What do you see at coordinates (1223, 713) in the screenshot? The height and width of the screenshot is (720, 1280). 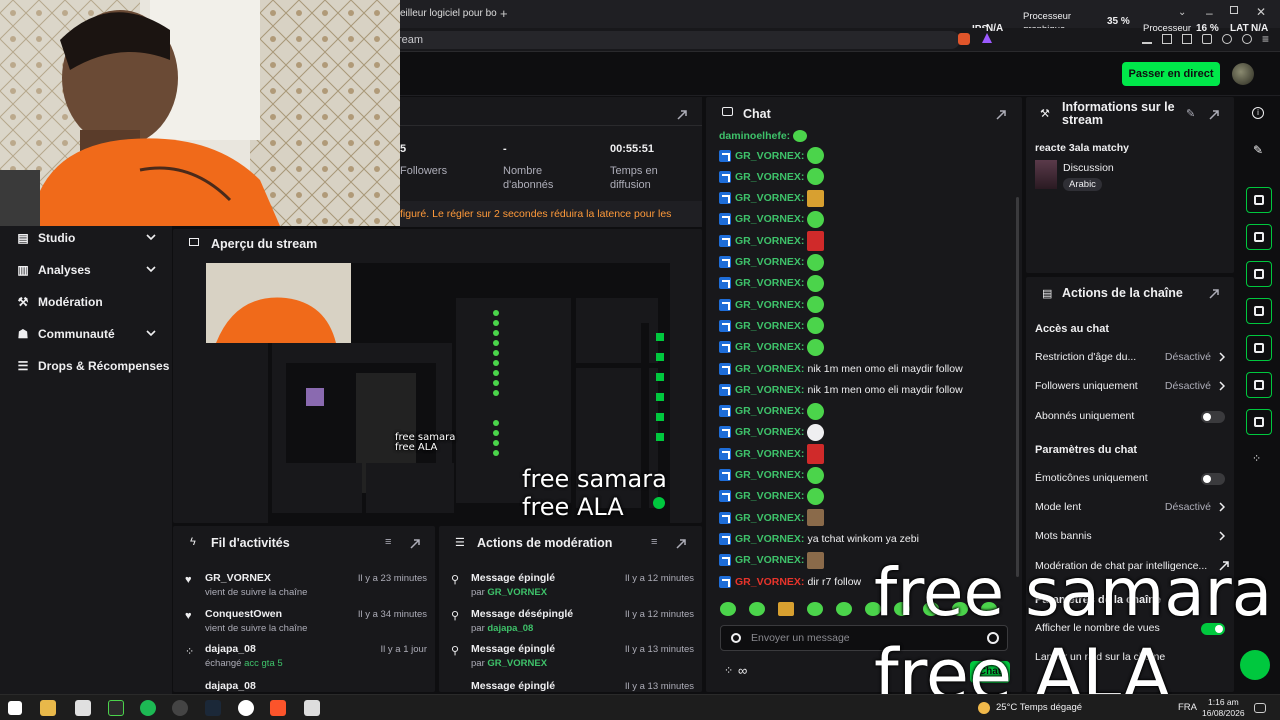 I see `clock-date: 16/08/2026` at bounding box center [1223, 713].